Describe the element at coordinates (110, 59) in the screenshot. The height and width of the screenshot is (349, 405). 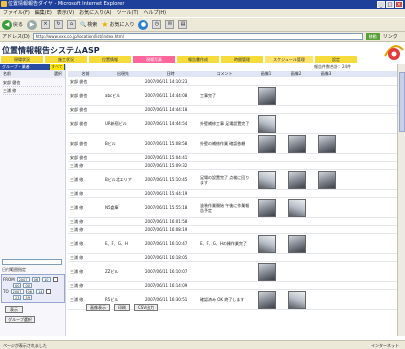
I see `tab-location: 位置情報` at that location.